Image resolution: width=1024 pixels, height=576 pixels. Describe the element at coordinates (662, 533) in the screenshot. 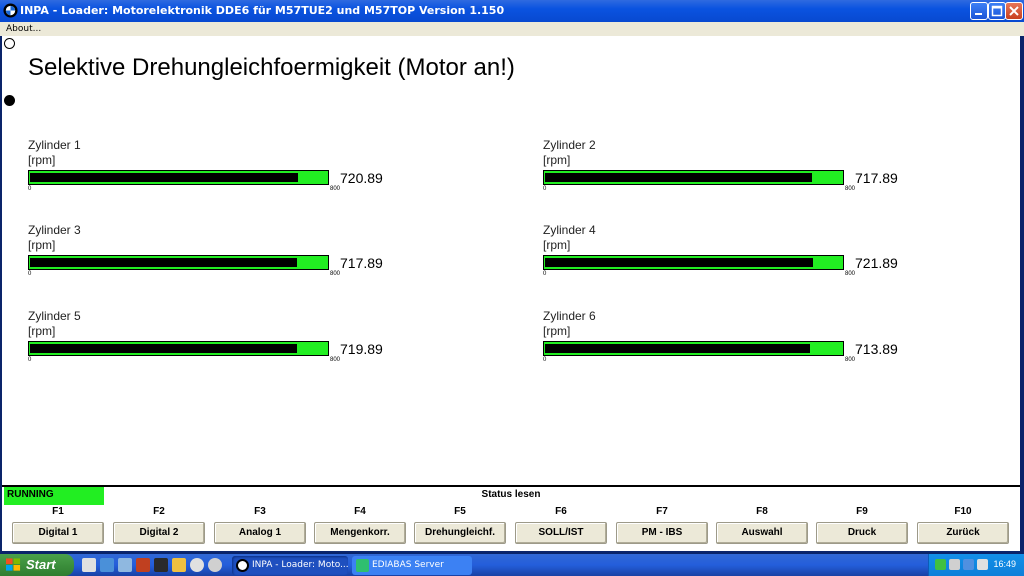

I see `pm-ibs-button: PM - IBS` at that location.